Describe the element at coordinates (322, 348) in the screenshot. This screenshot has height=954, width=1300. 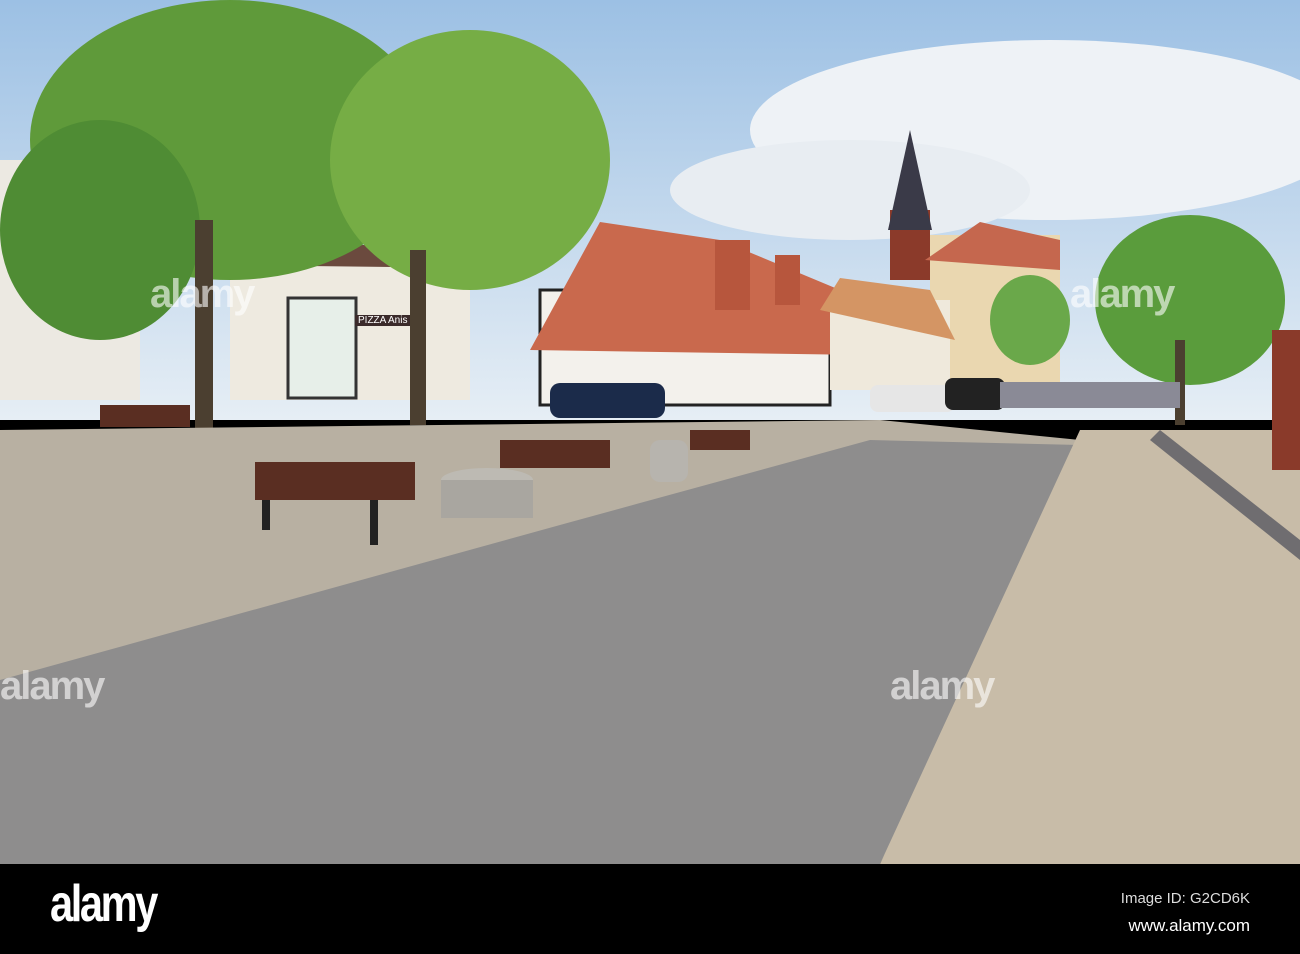
I see `map-board` at that location.